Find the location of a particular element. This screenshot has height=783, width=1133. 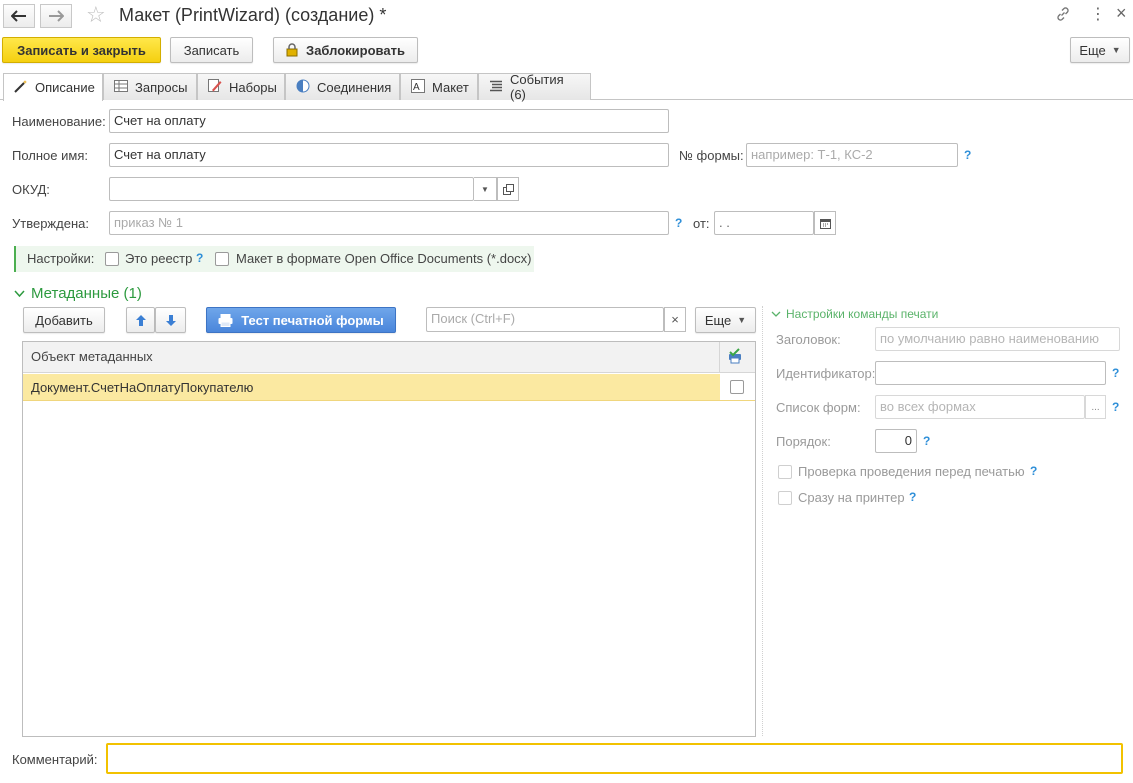

okud-input is located at coordinates (291, 189).